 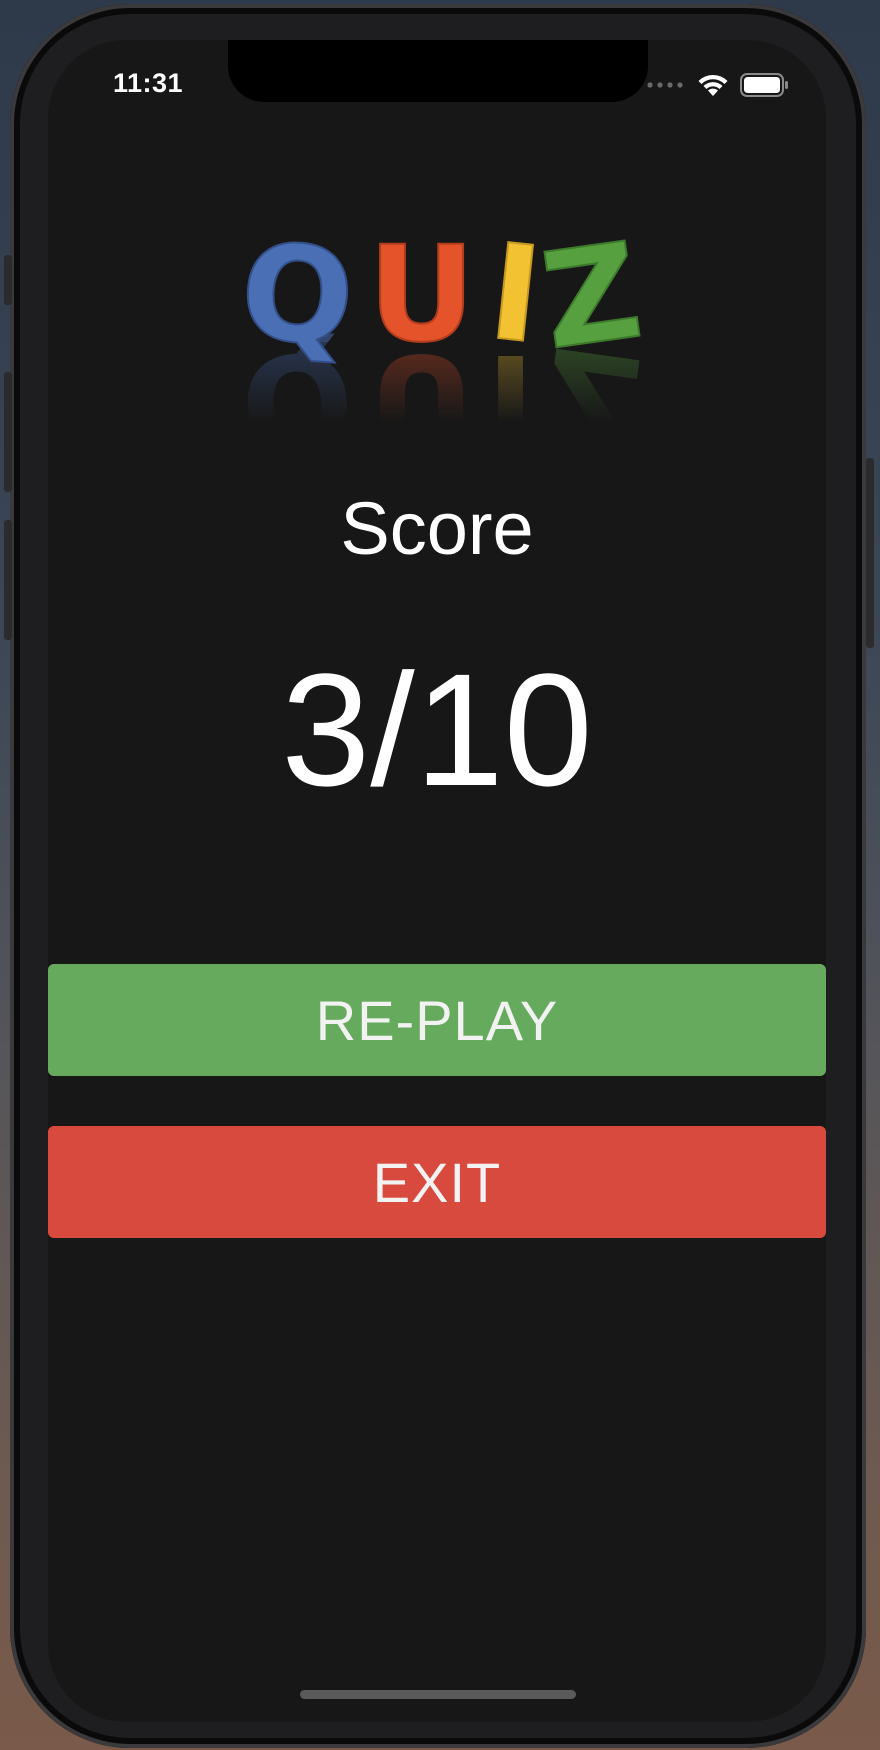 What do you see at coordinates (8, 432) in the screenshot?
I see `volume-up-button` at bounding box center [8, 432].